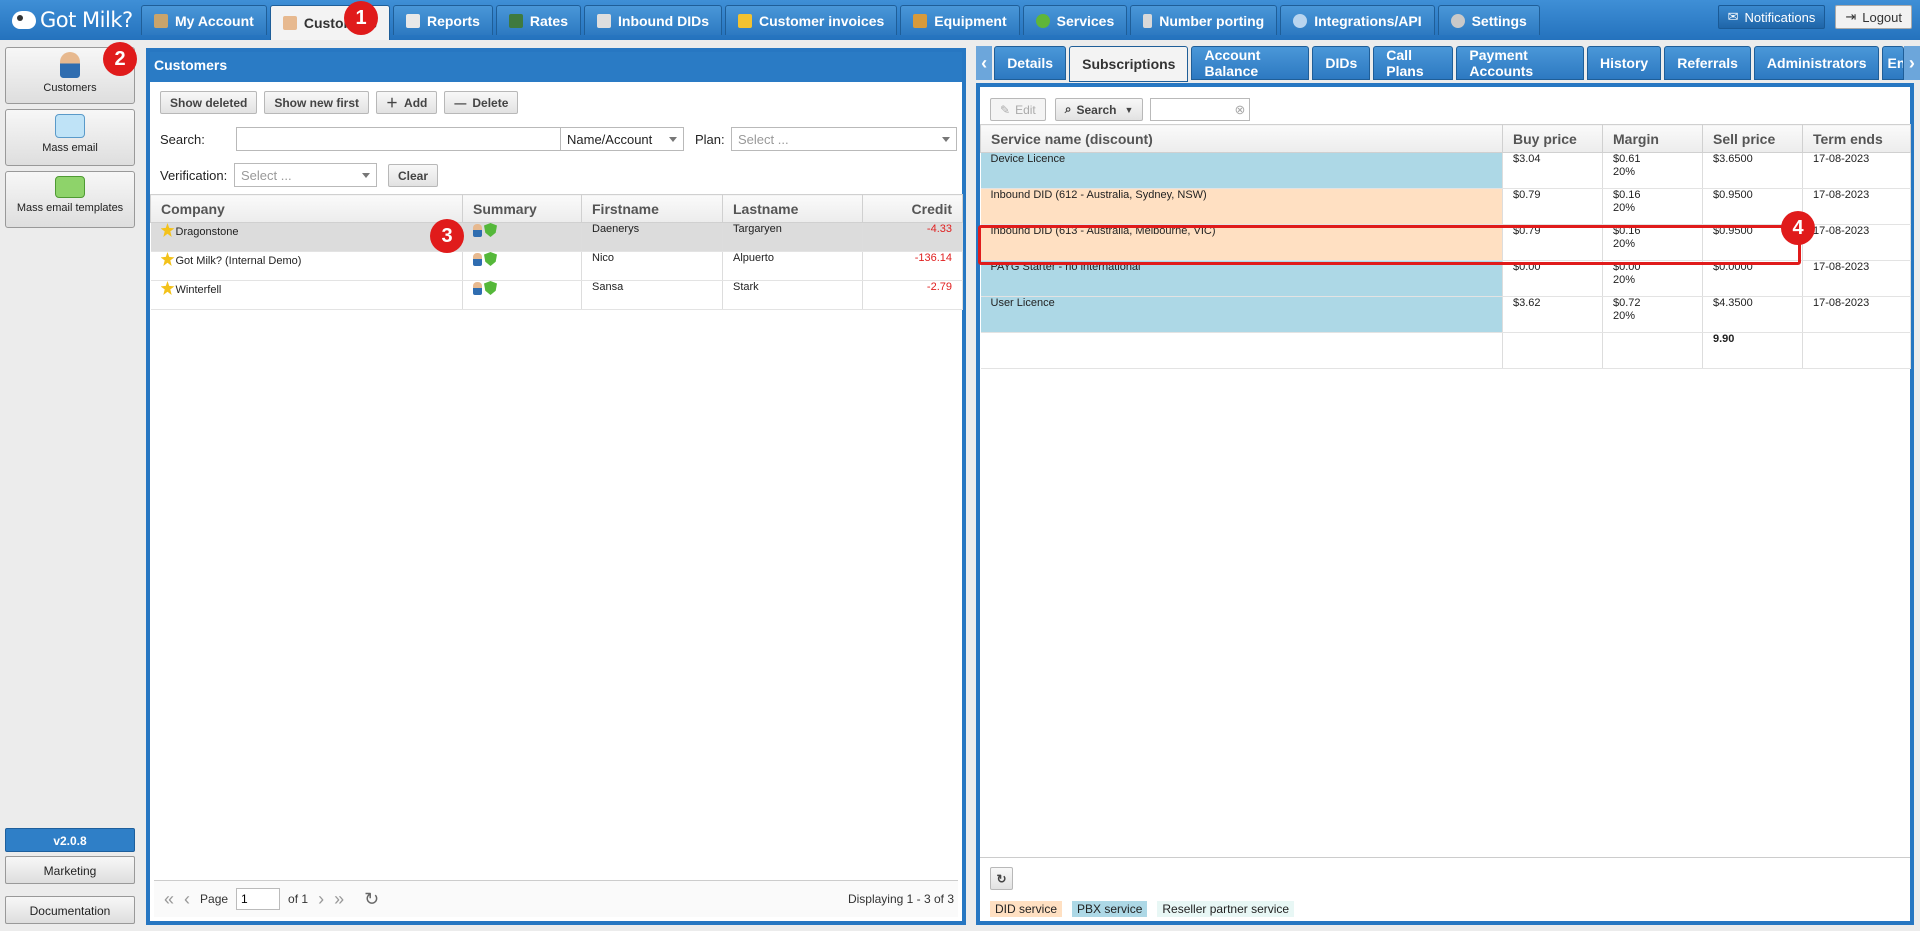 The image size is (1920, 931). What do you see at coordinates (1018, 109) in the screenshot?
I see `edit-button: ✎ Edit` at bounding box center [1018, 109].